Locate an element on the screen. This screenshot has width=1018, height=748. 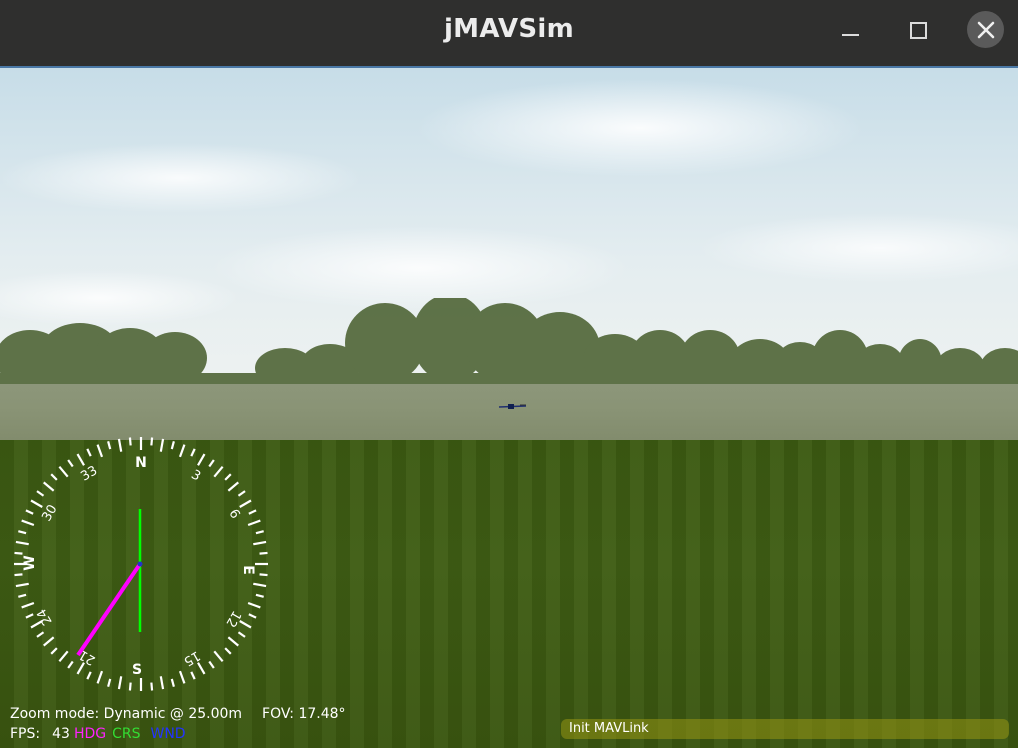
compass-center is located at coordinates (140, 564).